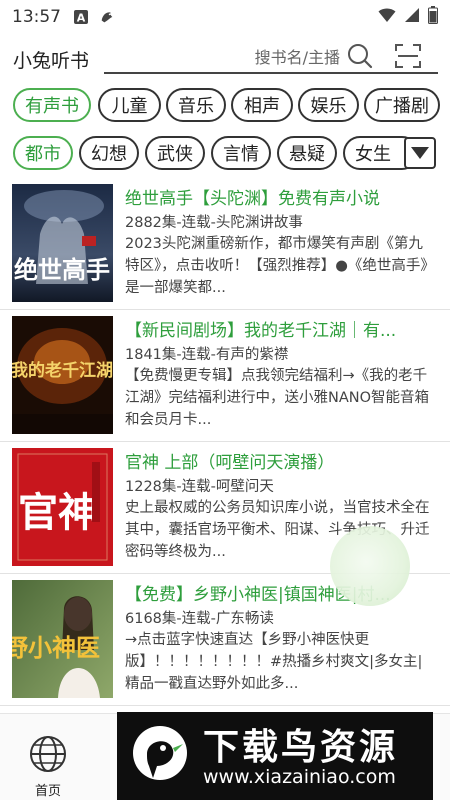  I want to click on chip-fantasy: 幻想, so click(109, 153).